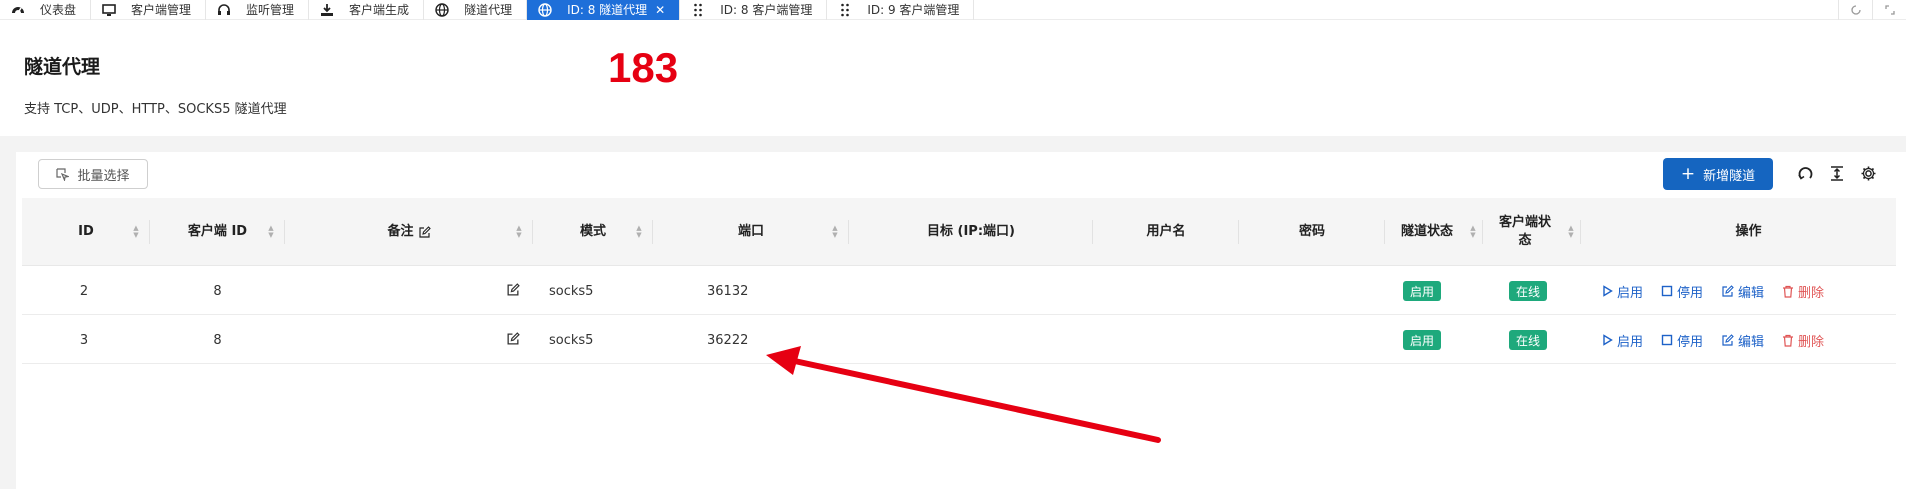  Describe the element at coordinates (901, 10) in the screenshot. I see `tab-id9-client-management: ID: 9 客户端管理` at that location.